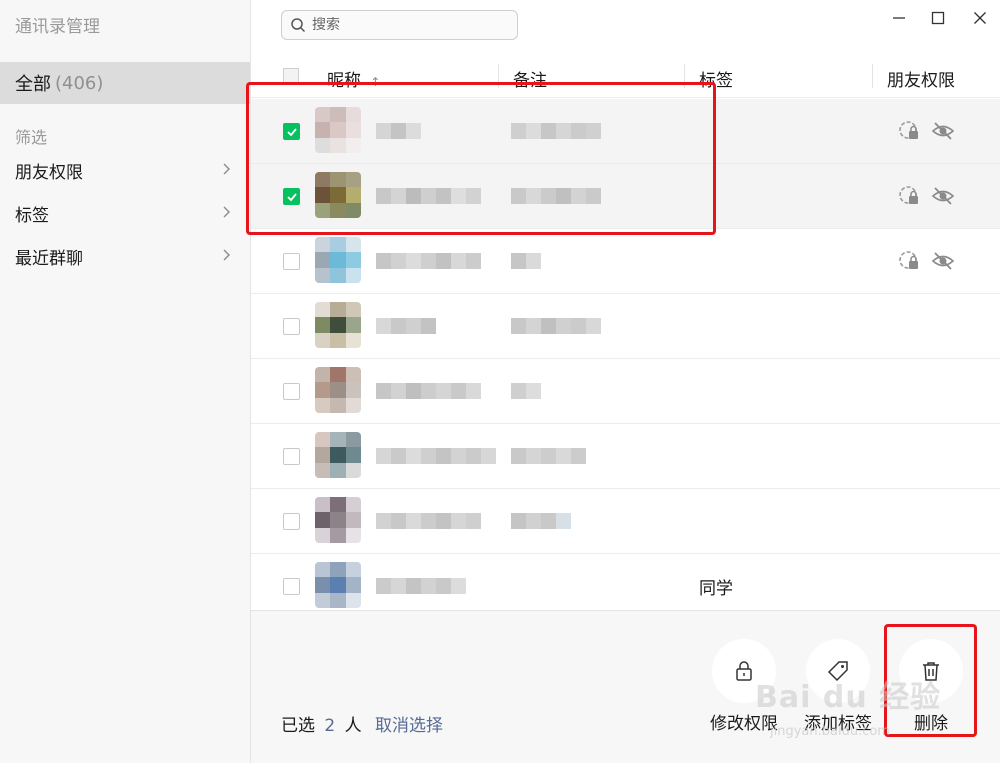 The width and height of the screenshot is (1000, 763). I want to click on selected-suffix: 人, so click(353, 726).